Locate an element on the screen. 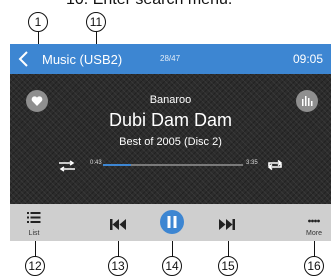 The height and width of the screenshot is (278, 336). more-icon is located at coordinates (314, 221).